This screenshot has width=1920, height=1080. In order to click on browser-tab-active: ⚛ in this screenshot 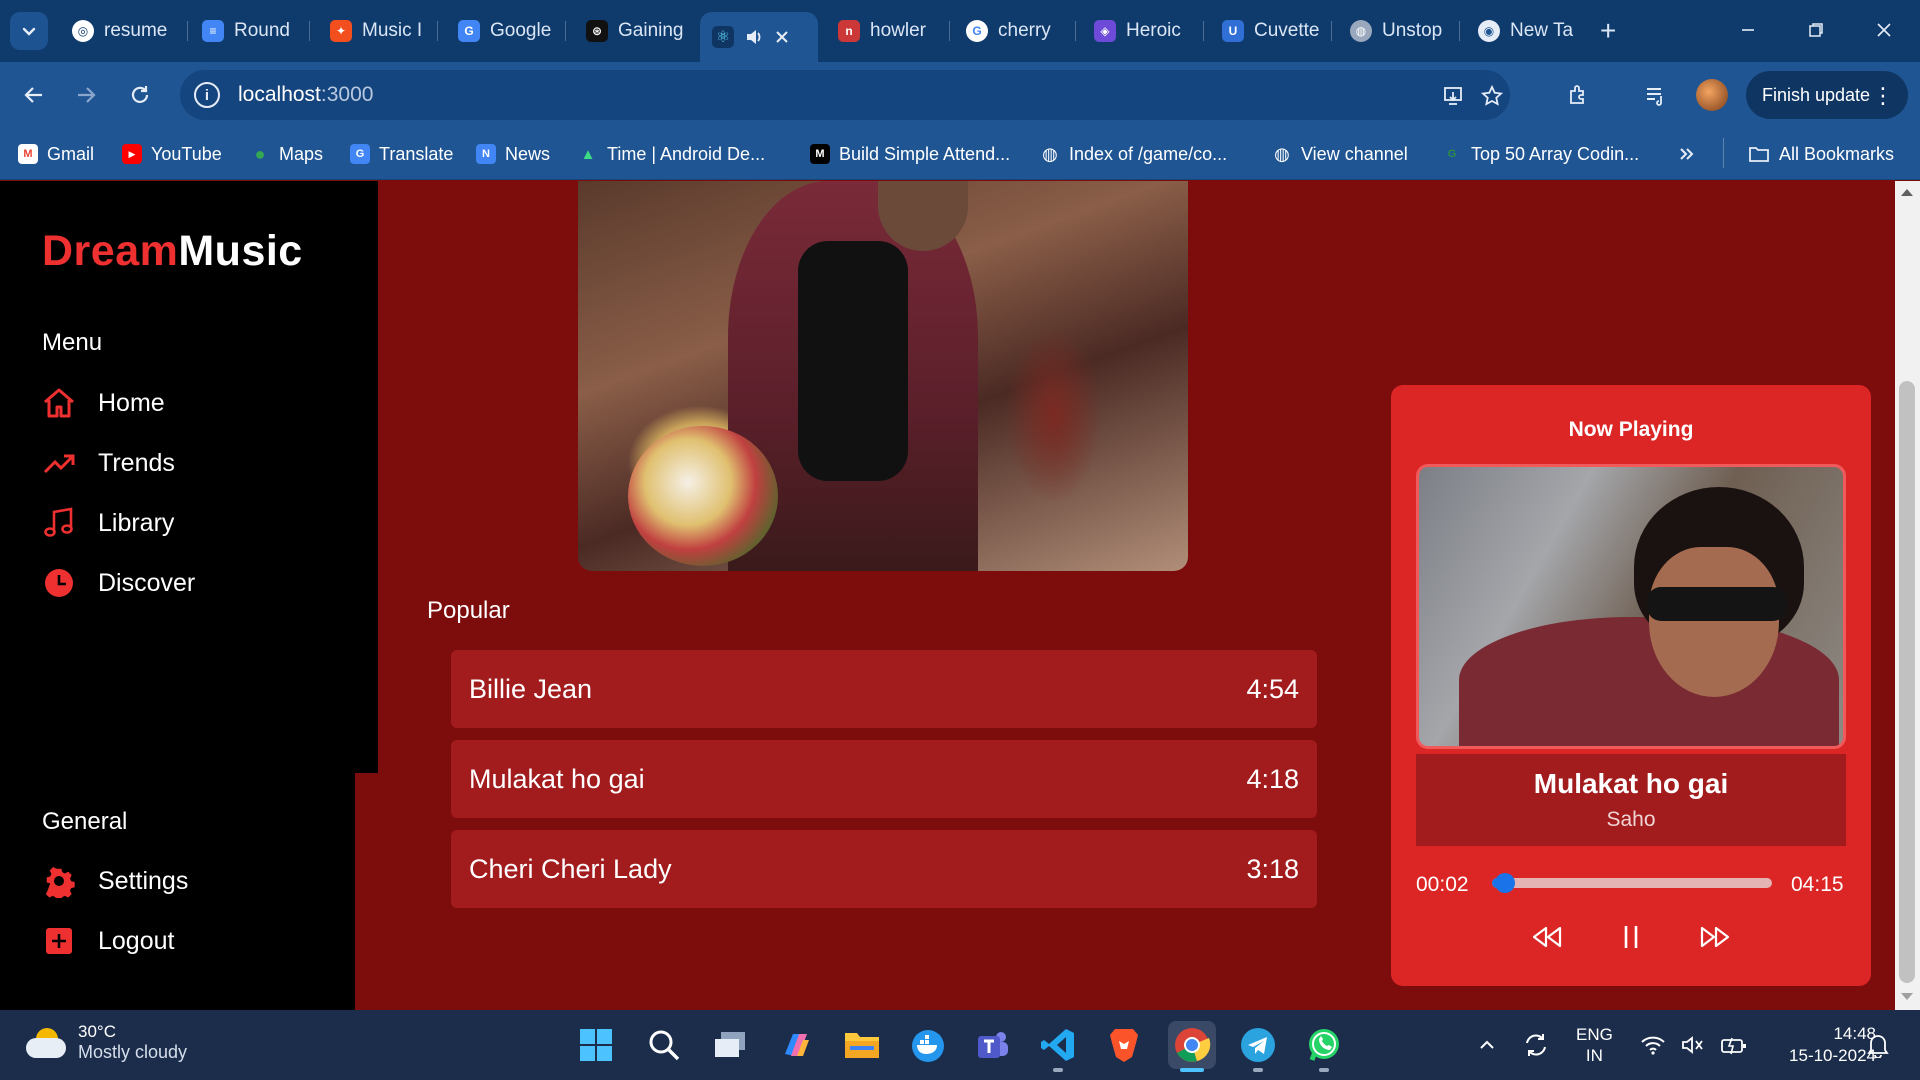, I will do `click(759, 37)`.